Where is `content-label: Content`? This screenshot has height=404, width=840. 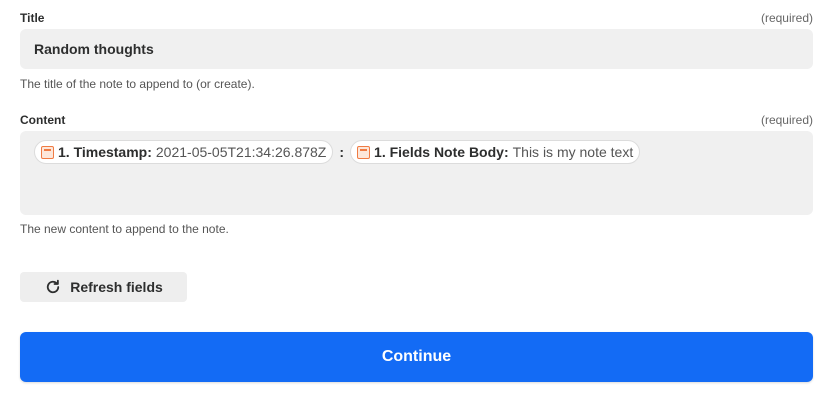
content-label: Content is located at coordinates (43, 120).